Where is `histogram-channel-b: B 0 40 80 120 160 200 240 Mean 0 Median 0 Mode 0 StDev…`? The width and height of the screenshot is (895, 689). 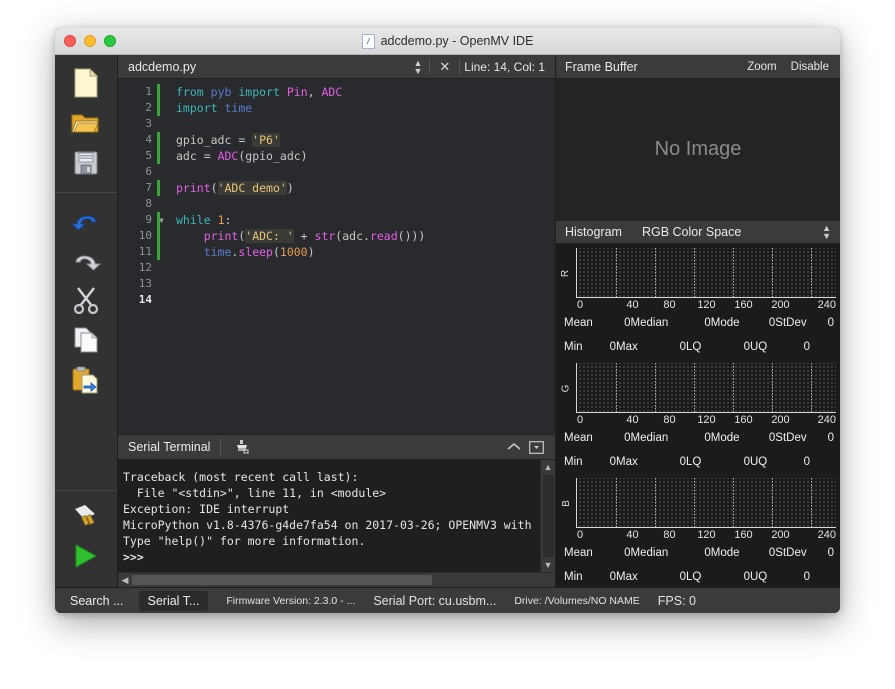
histogram-channel-b: B 0 40 80 120 160 200 240 Mean 0 Median 0 Mode 0 StDev… is located at coordinates (698, 530).